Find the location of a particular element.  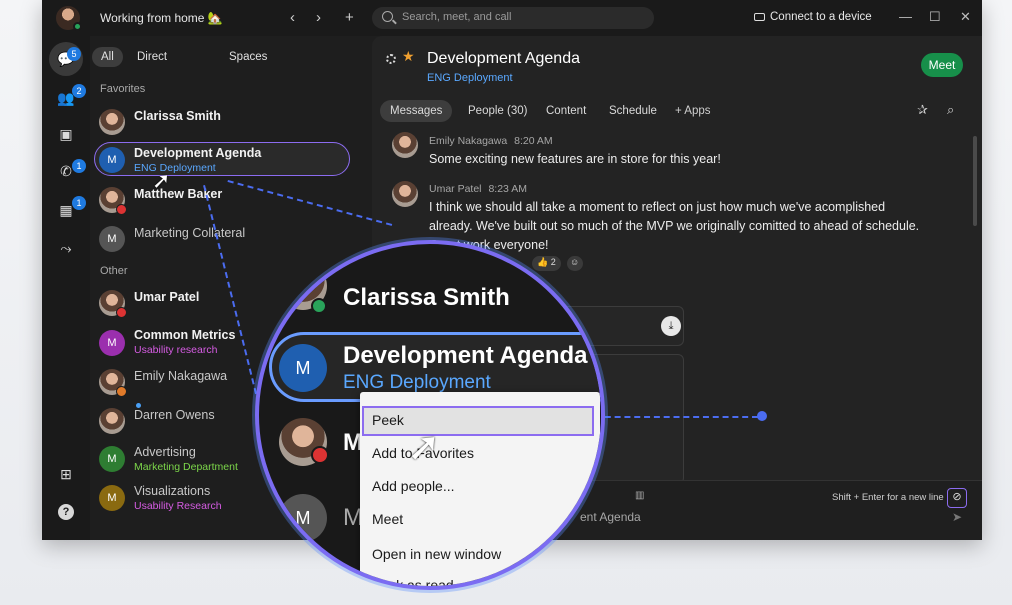

send-icon: ➤ is located at coordinates (957, 517).